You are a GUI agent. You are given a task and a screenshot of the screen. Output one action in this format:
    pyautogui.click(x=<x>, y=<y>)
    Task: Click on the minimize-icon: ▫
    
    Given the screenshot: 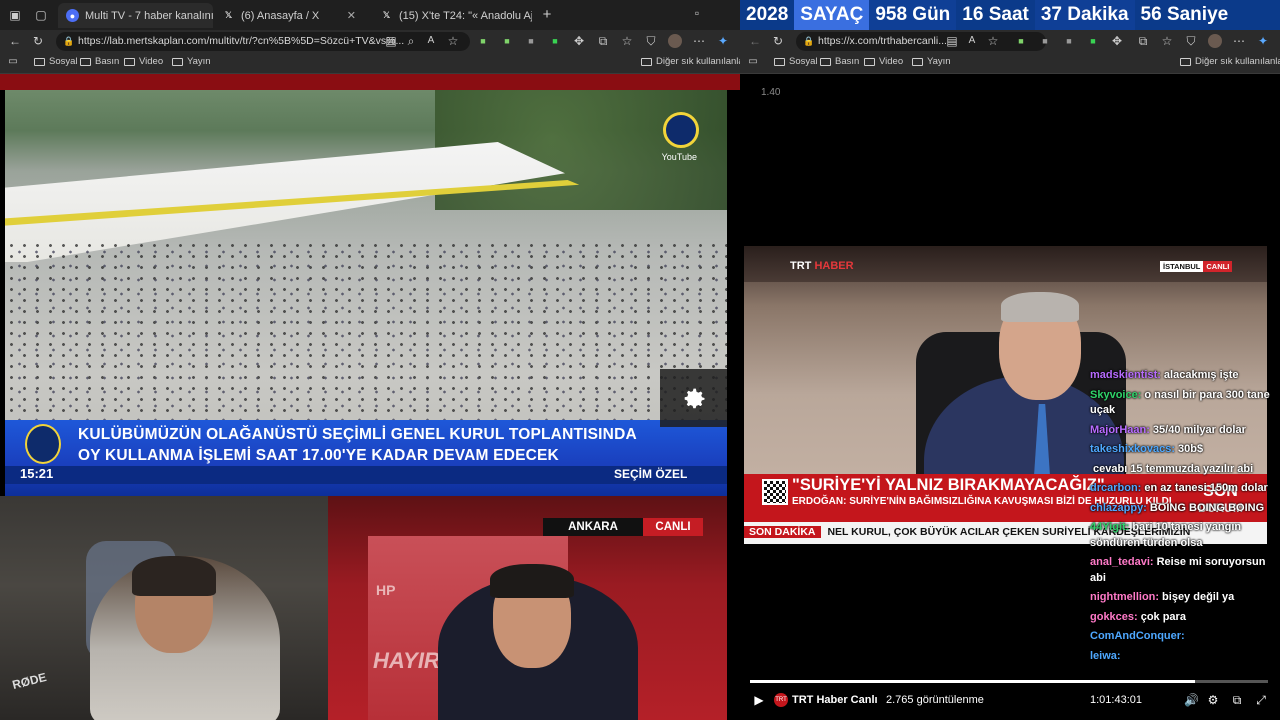 What is the action you would take?
    pyautogui.click(x=697, y=13)
    